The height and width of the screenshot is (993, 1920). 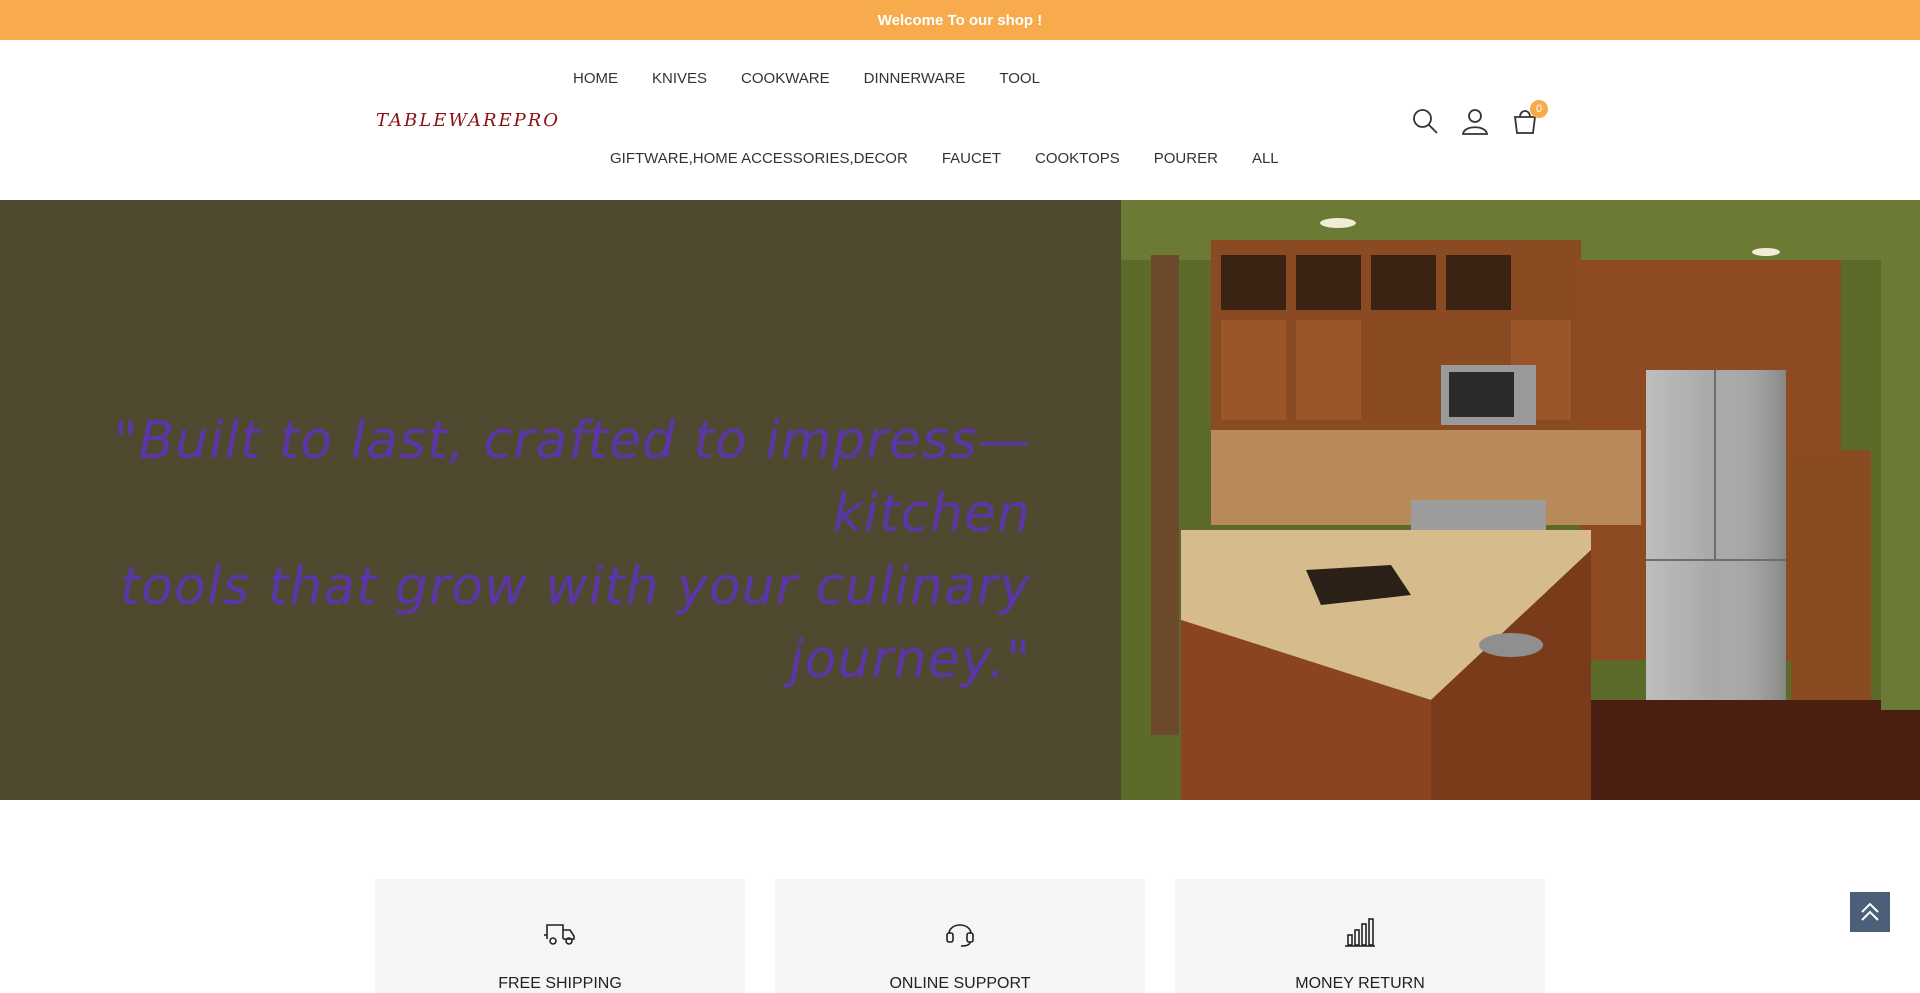 I want to click on announcement-text: Welcome To our shop !, so click(x=960, y=20).